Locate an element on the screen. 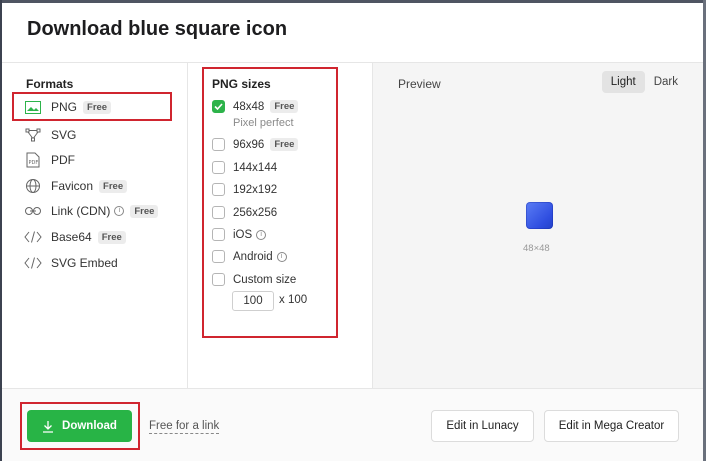  custom-size-input: 100 is located at coordinates (253, 301).